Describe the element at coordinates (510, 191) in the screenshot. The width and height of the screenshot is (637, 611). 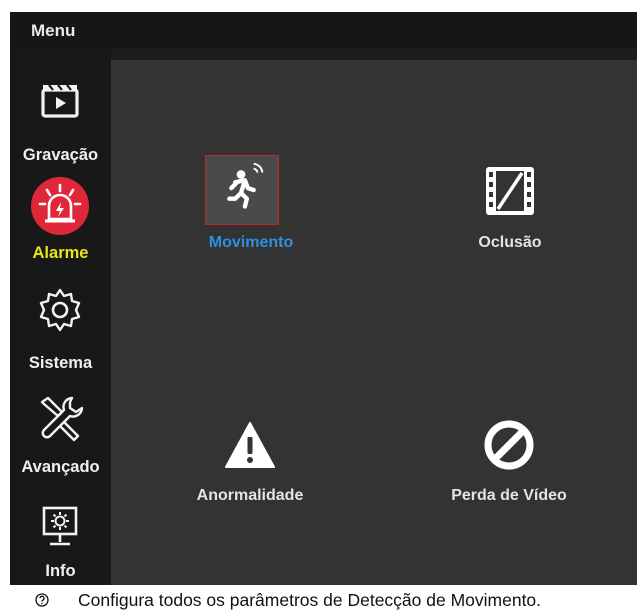
I see `film-occlusion-icon` at that location.